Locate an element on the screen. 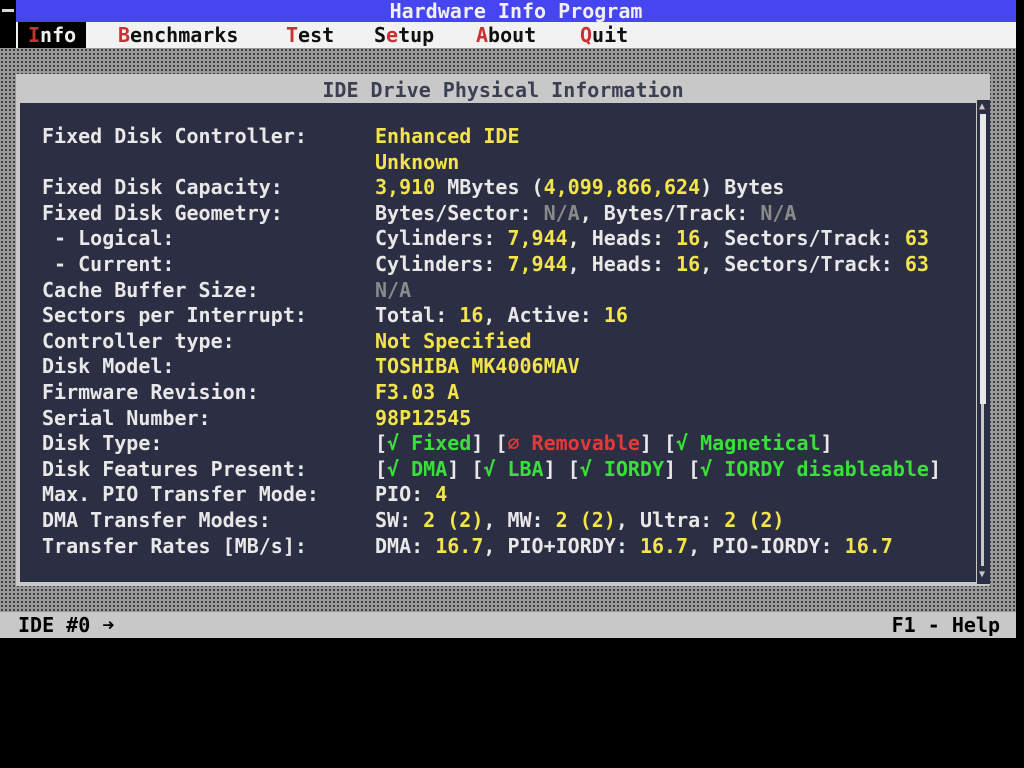 The image size is (1024, 768). menu-quit: Quit is located at coordinates (604, 35).